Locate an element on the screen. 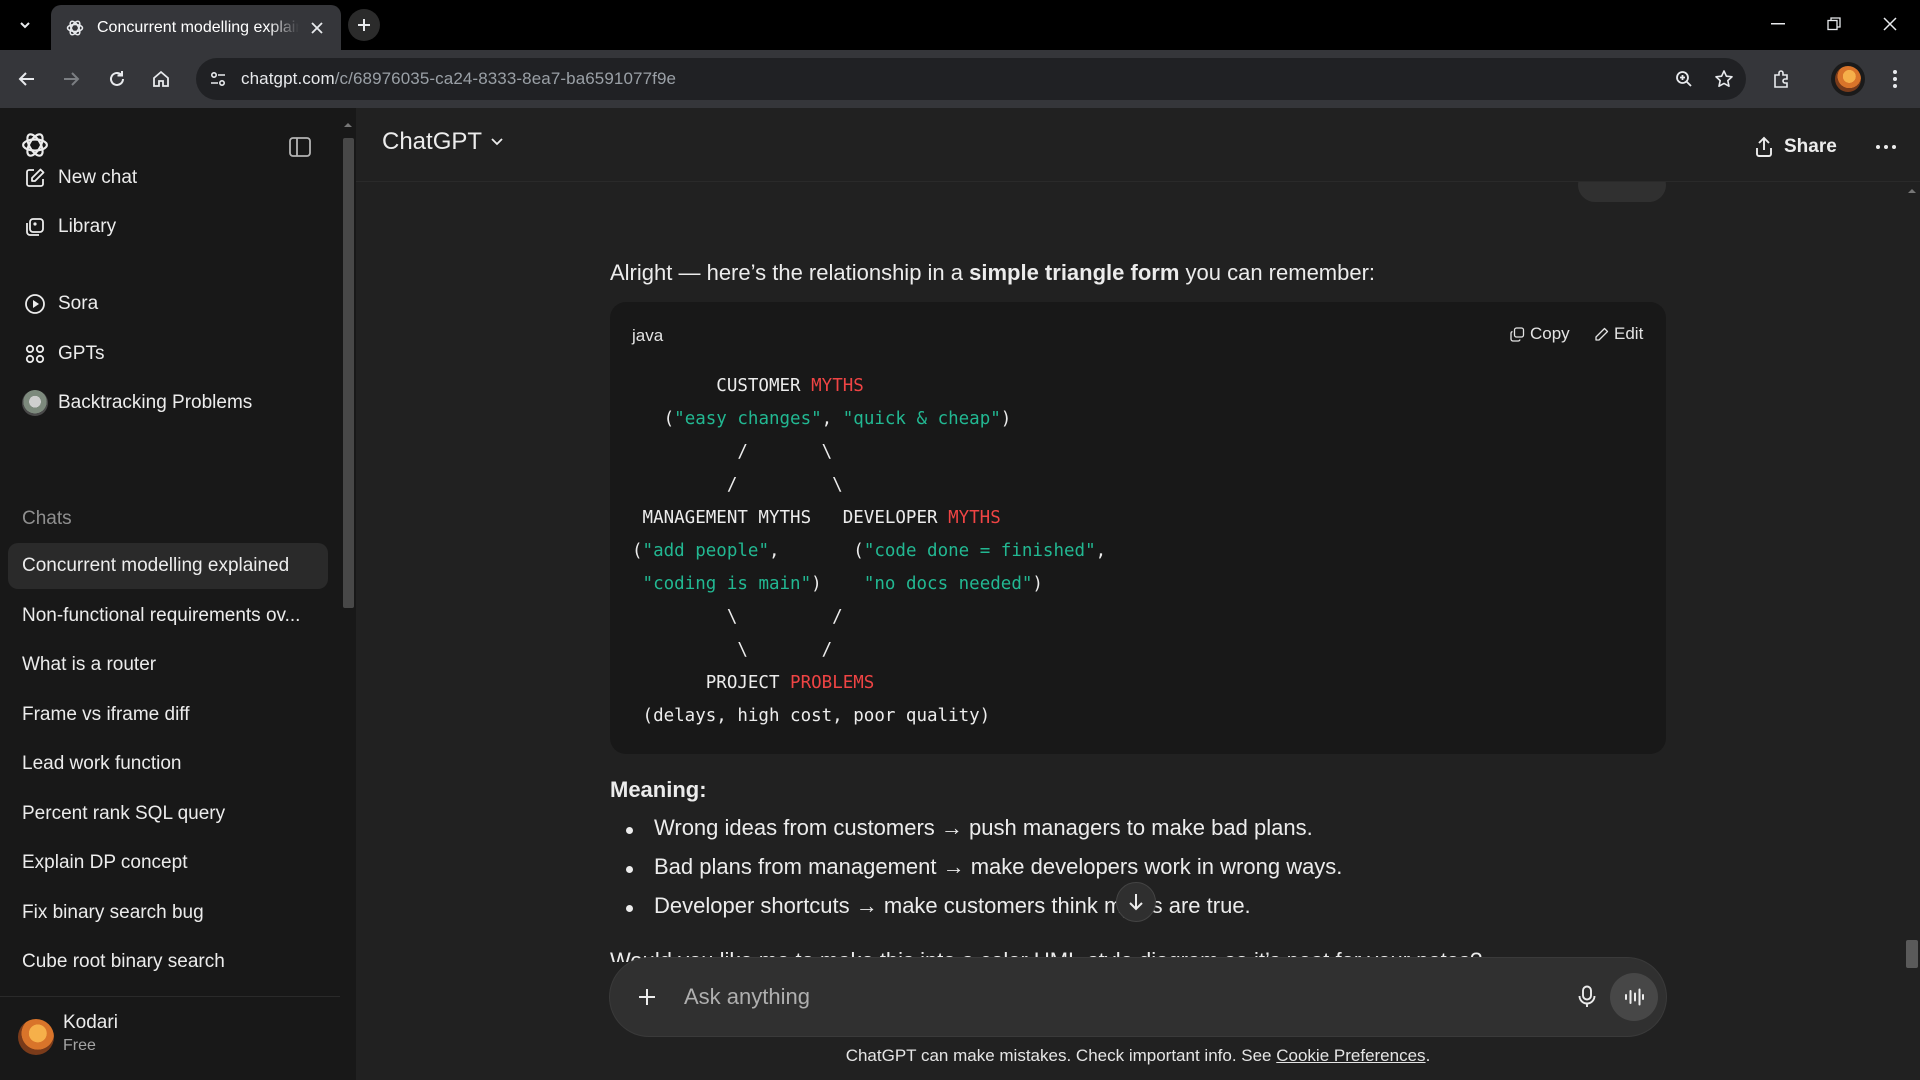 The height and width of the screenshot is (1080, 1920). chatgpt-favicon-icon is located at coordinates (75, 28).